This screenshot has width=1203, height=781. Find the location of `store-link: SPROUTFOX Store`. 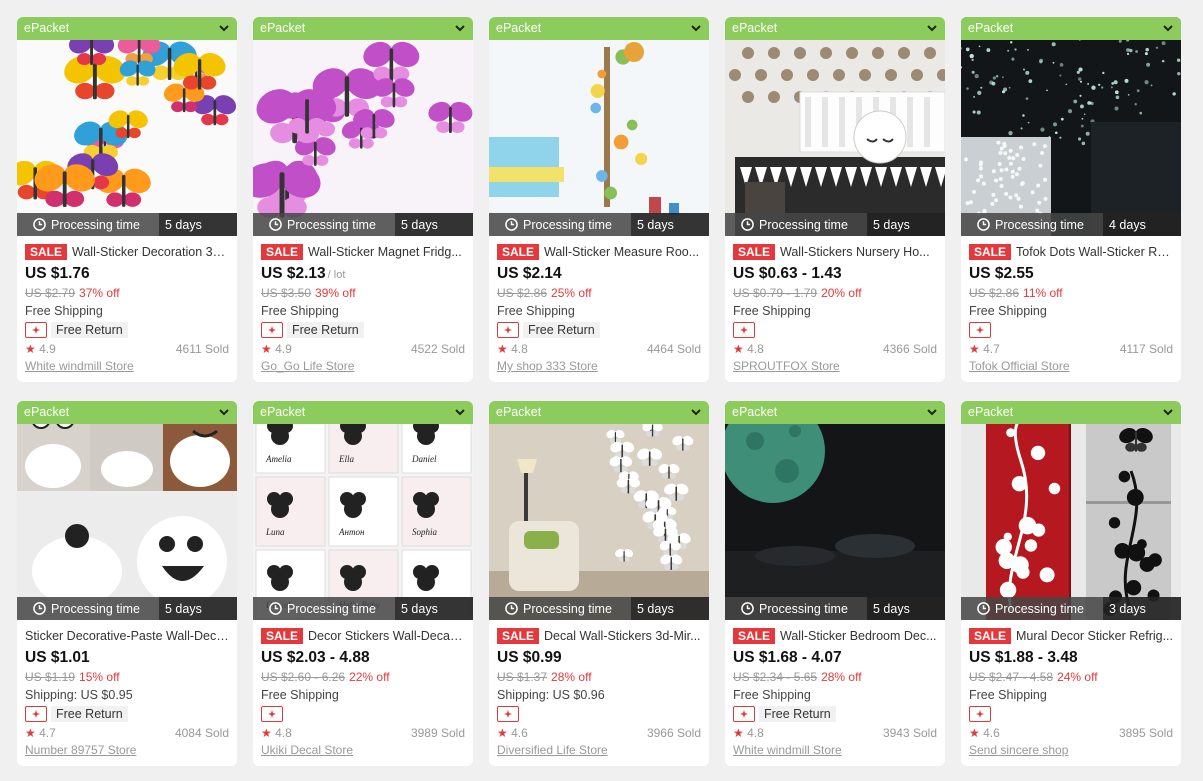

store-link: SPROUTFOX Store is located at coordinates (835, 366).